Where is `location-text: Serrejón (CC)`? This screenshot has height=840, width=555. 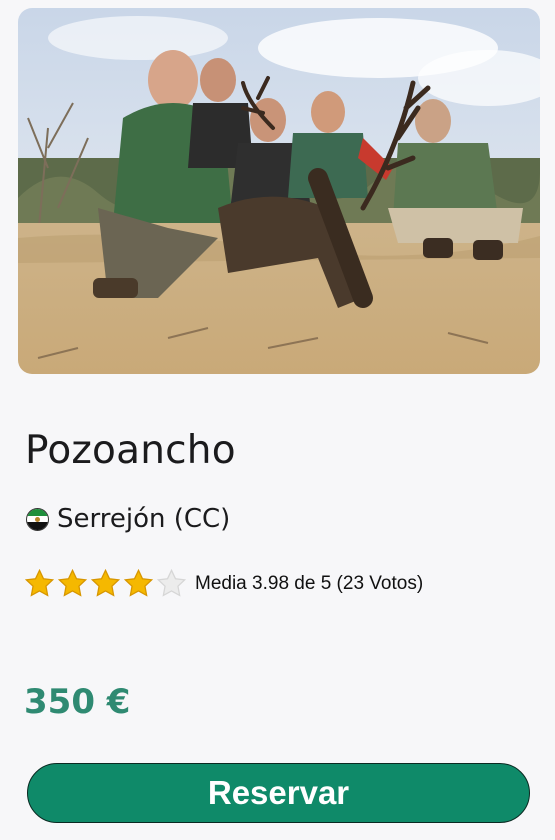
location-text: Serrejón (CC) is located at coordinates (144, 519).